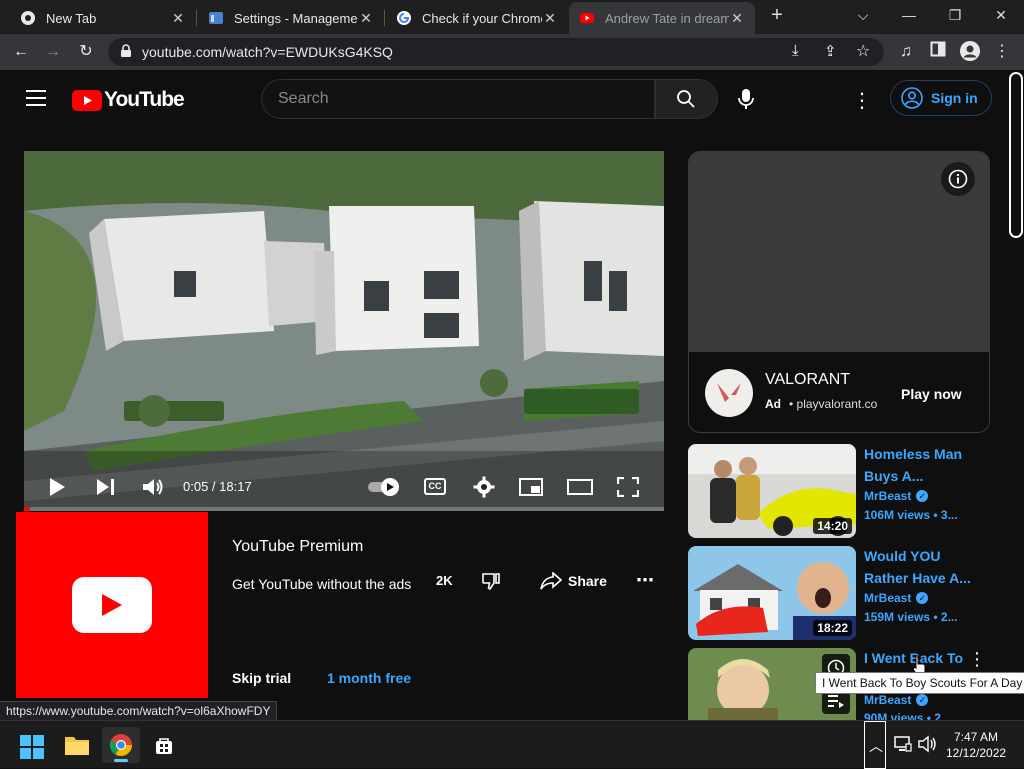 The width and height of the screenshot is (1024, 769). Describe the element at coordinates (435, 486) in the screenshot. I see `subtitles-button: CC` at that location.